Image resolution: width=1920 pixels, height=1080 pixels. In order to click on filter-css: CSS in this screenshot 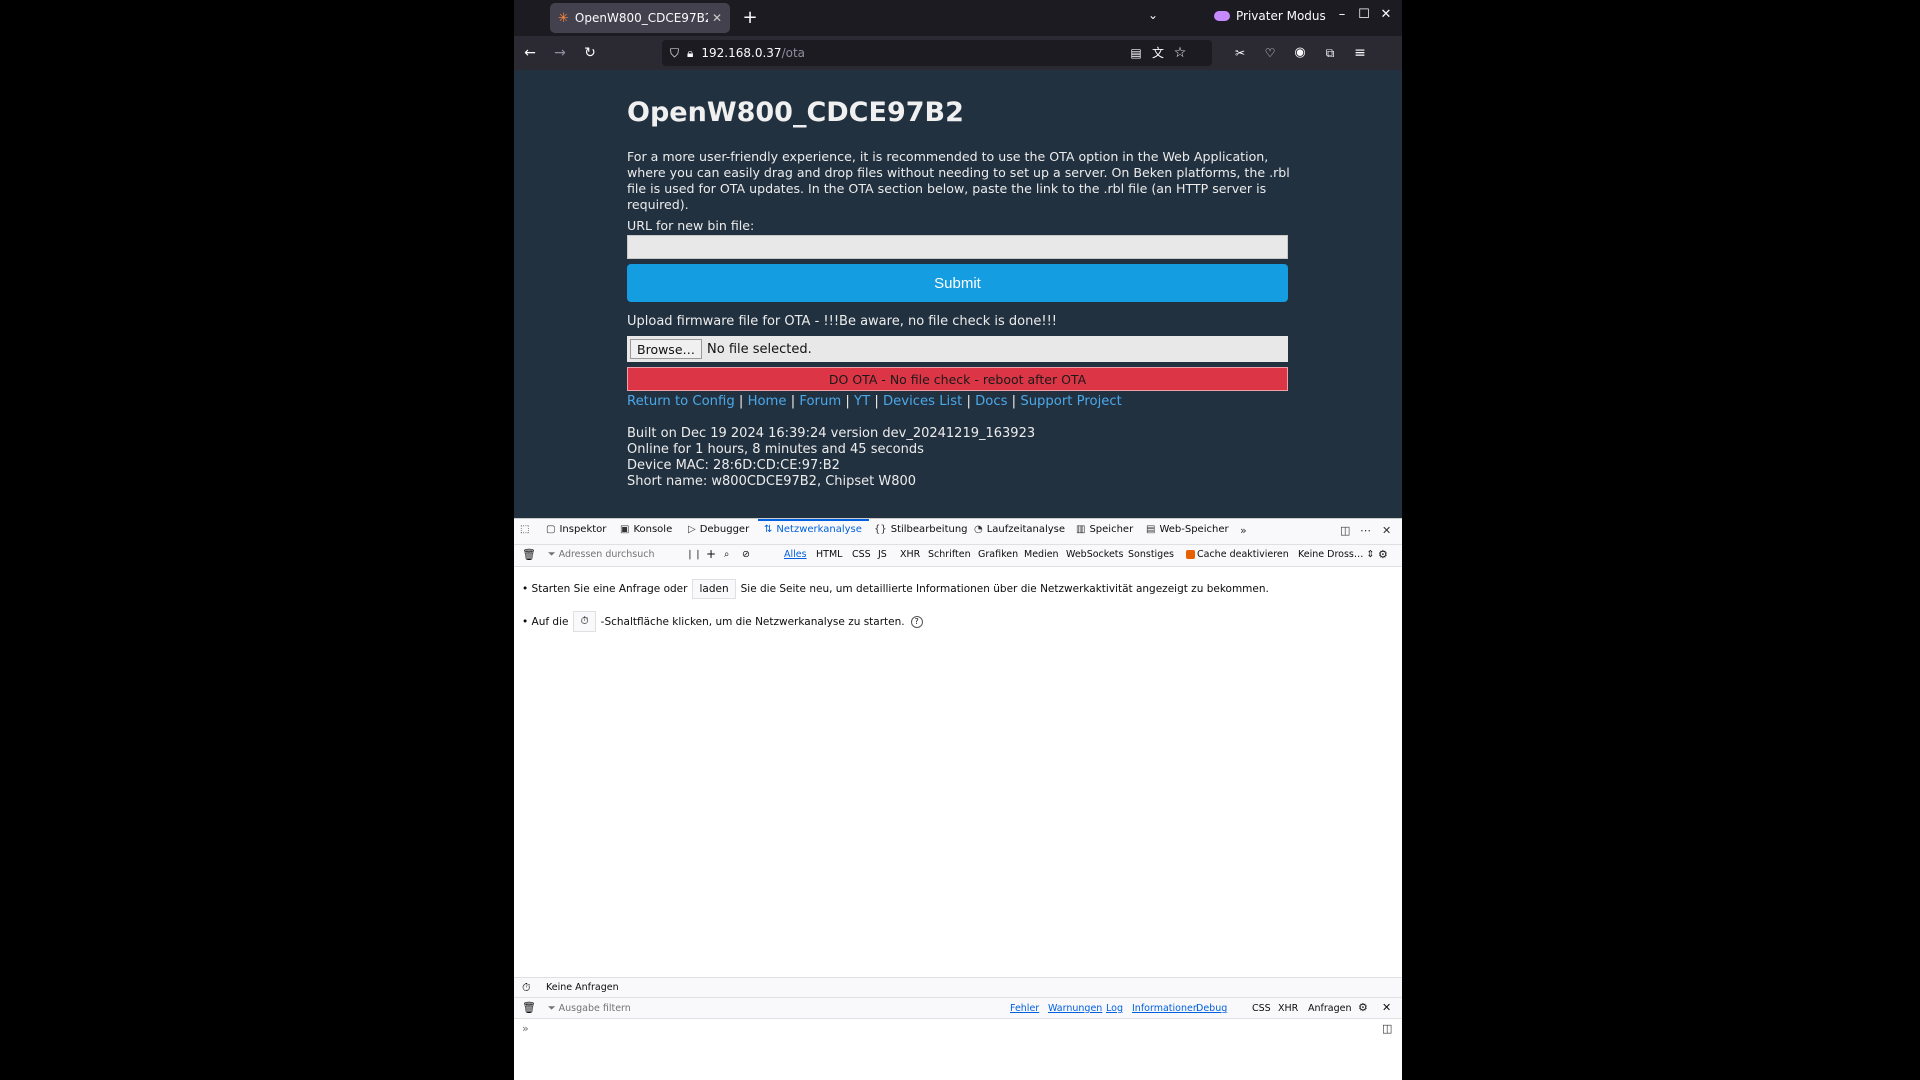, I will do `click(861, 554)`.